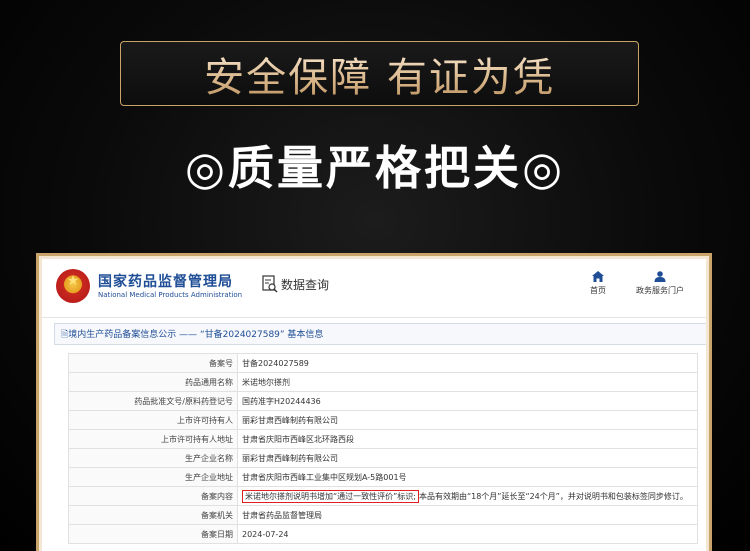 This screenshot has height=551, width=750. What do you see at coordinates (380, 334) in the screenshot?
I see `section-title: 🗎境内生产药品备案信息公示 —— “甘备2024027589” 基本信息` at bounding box center [380, 334].